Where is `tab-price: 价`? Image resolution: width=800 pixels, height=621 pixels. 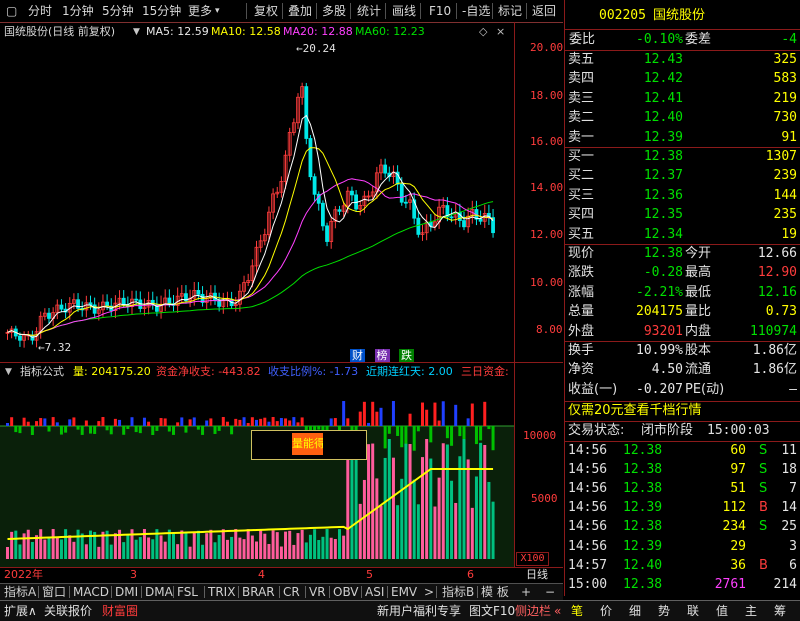 tab-price: 价 is located at coordinates (606, 611).